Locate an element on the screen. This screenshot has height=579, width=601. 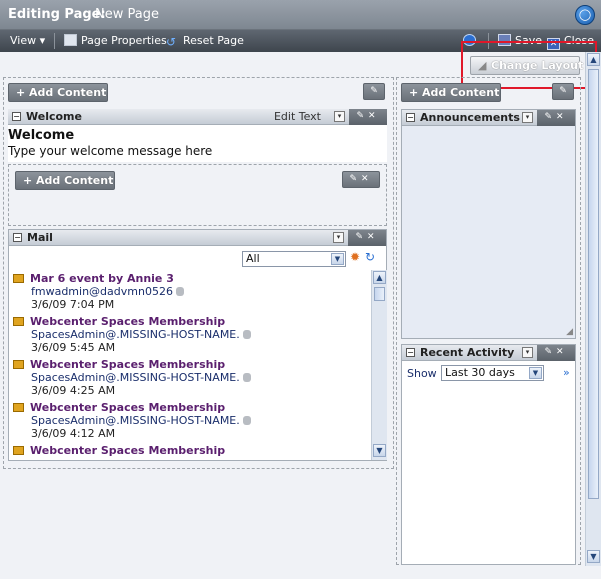
oracle-logo-icon: ◯ is located at coordinates (585, 15).